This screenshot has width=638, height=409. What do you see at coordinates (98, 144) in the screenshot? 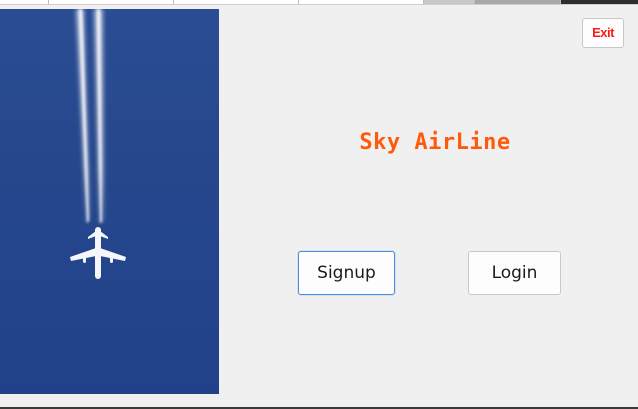
I see `airplane-contrail-icon` at bounding box center [98, 144].